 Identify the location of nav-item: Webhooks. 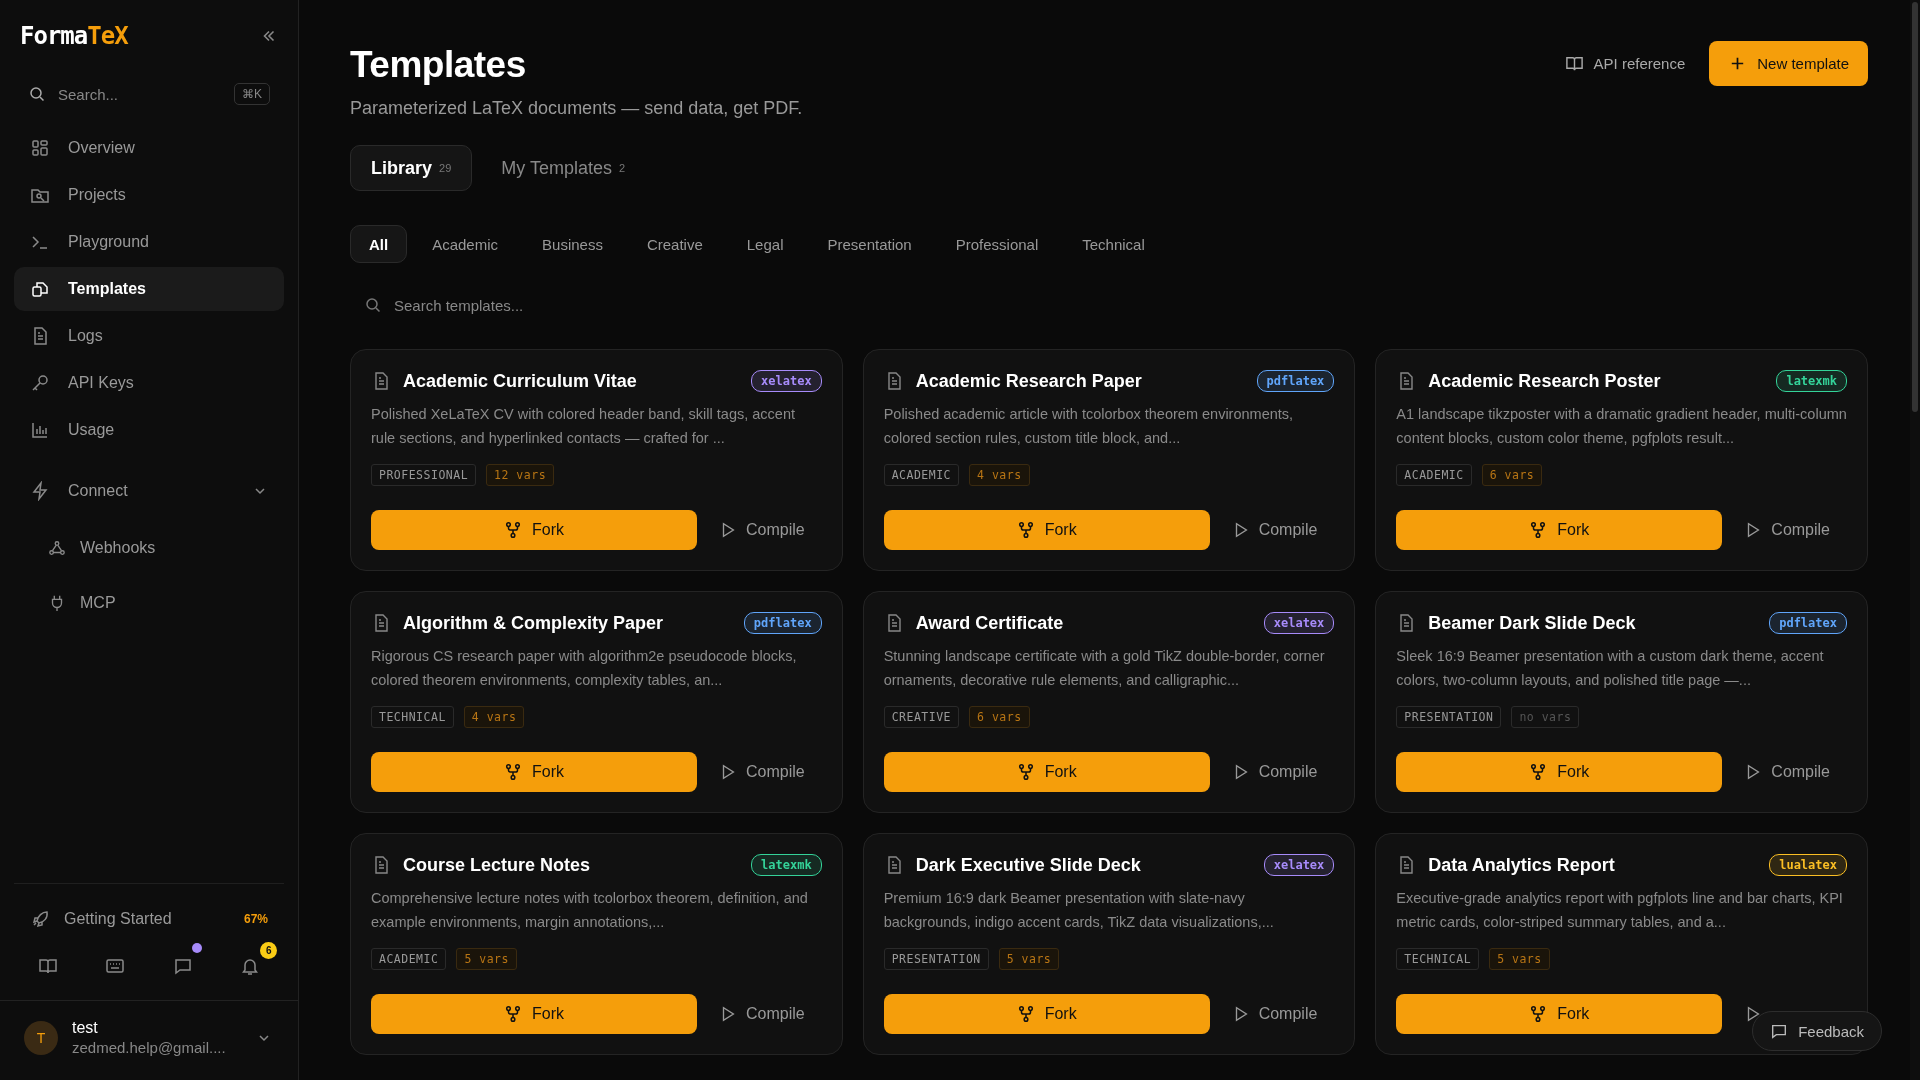
(149, 548).